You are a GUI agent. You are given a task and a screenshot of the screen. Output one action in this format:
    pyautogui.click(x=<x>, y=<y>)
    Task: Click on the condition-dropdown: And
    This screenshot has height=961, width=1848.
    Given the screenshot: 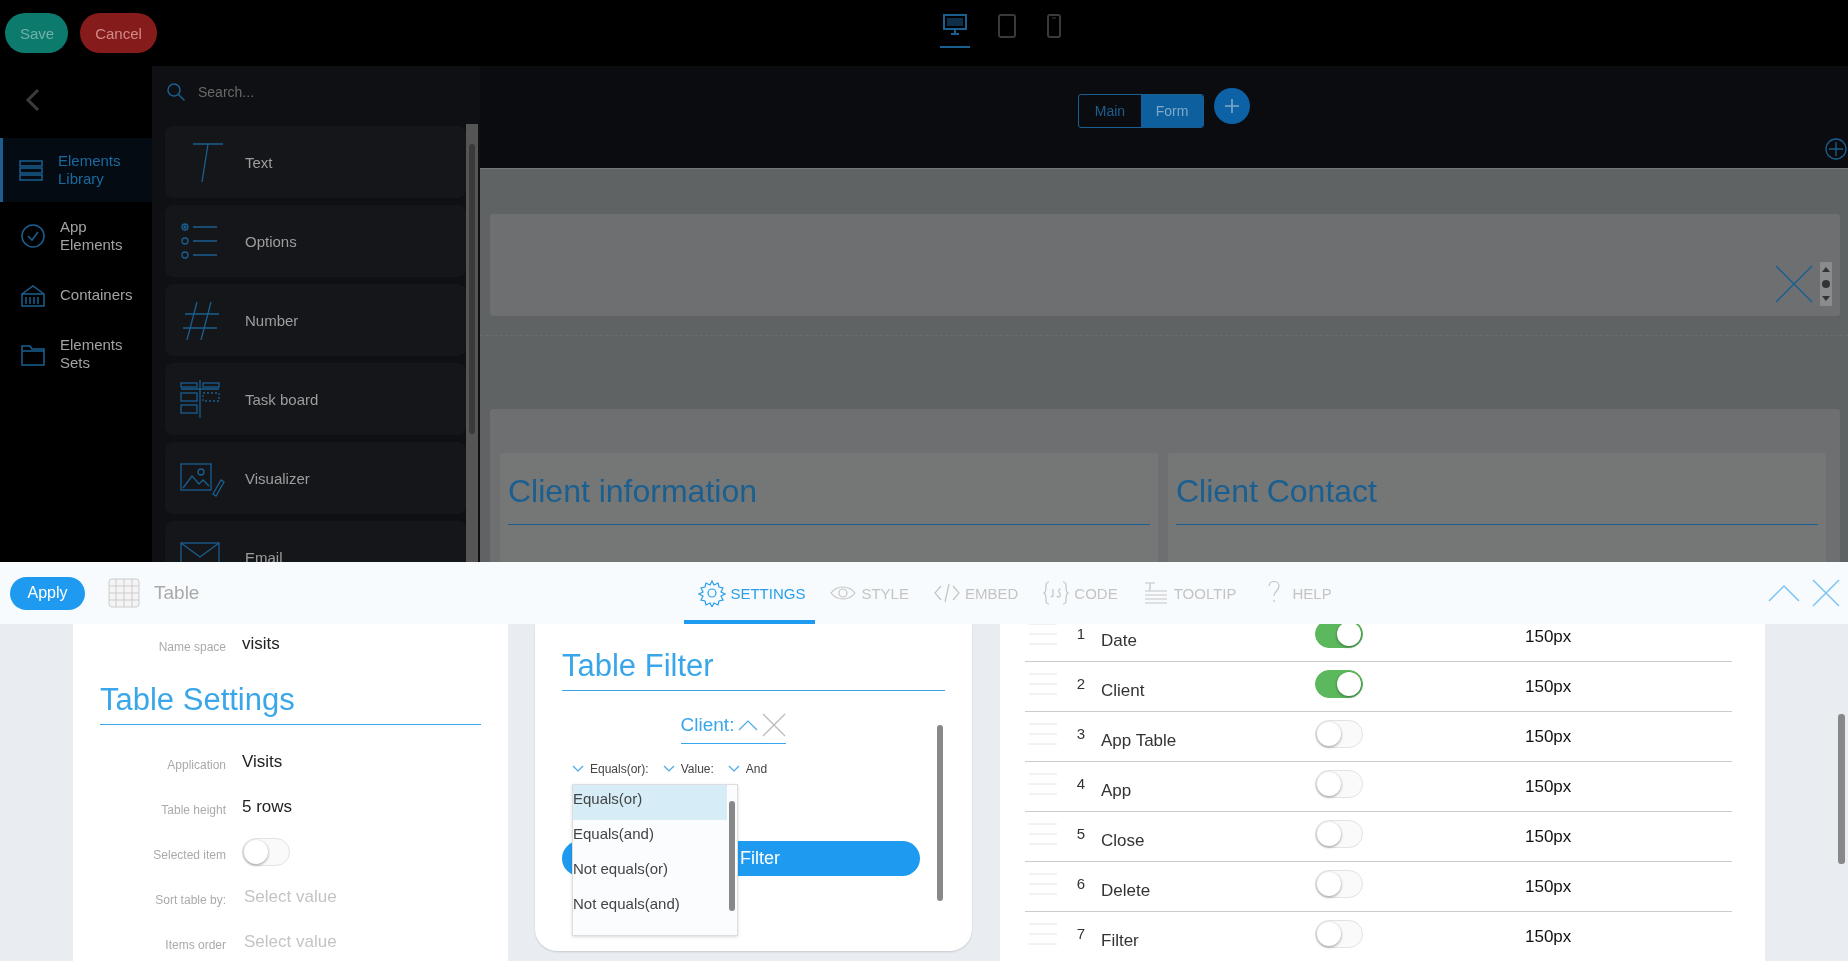 What is the action you would take?
    pyautogui.click(x=747, y=769)
    